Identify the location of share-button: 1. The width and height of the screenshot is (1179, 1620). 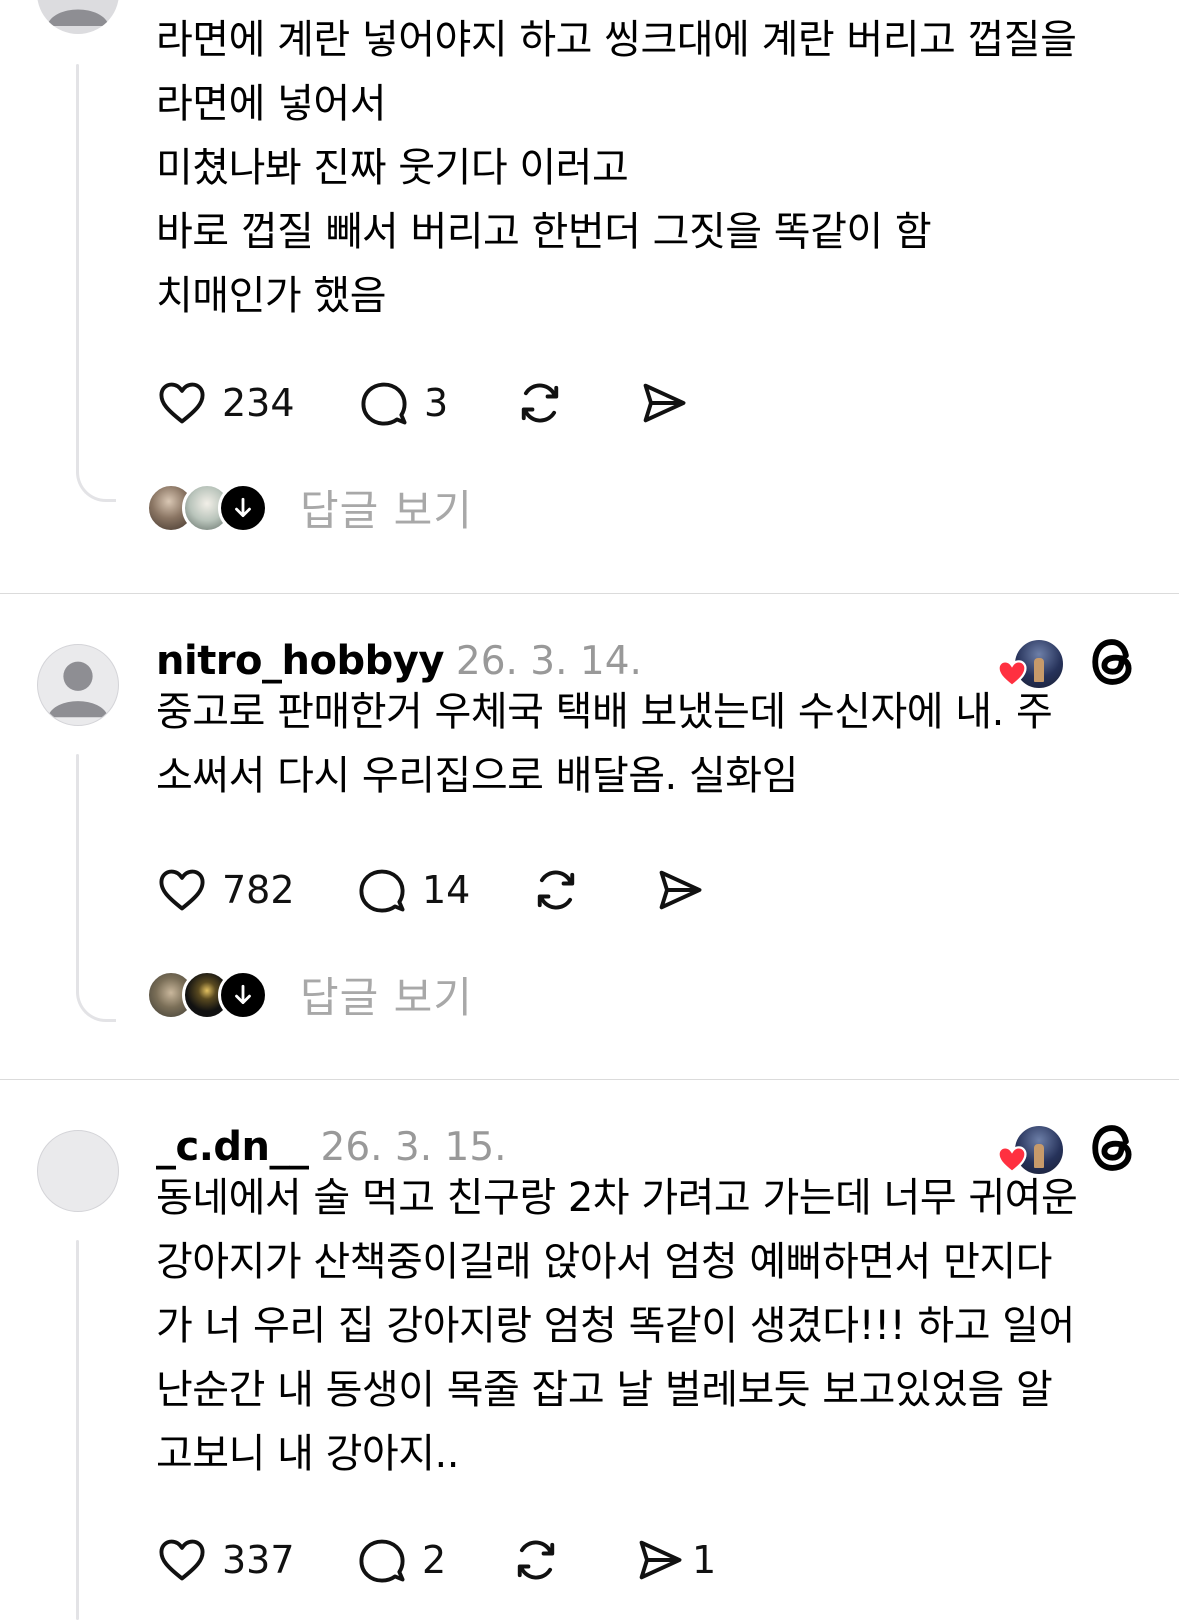
(675, 1560).